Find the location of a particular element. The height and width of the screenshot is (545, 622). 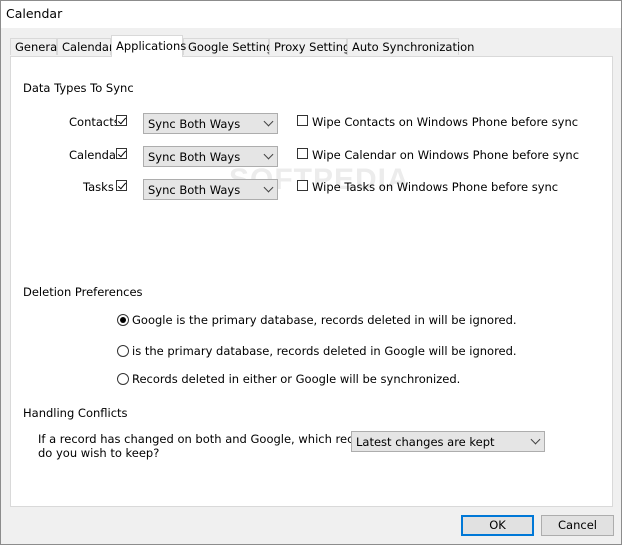

calendar-checkbox is located at coordinates (121, 153).